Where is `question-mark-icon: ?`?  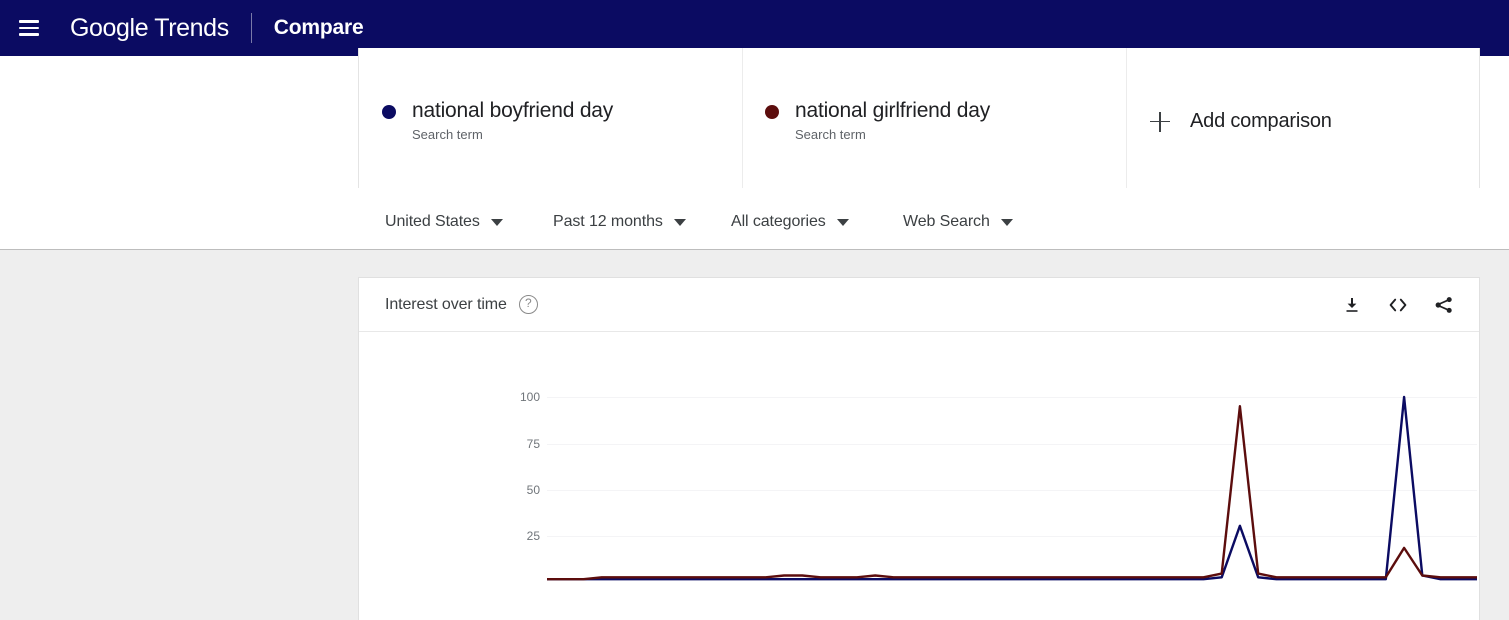 question-mark-icon: ? is located at coordinates (528, 304).